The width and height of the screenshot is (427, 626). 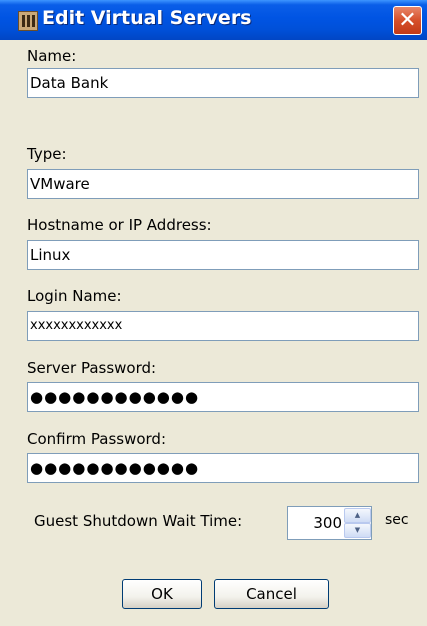 I want to click on confirm-password-label: Confirm Password:, so click(x=97, y=439).